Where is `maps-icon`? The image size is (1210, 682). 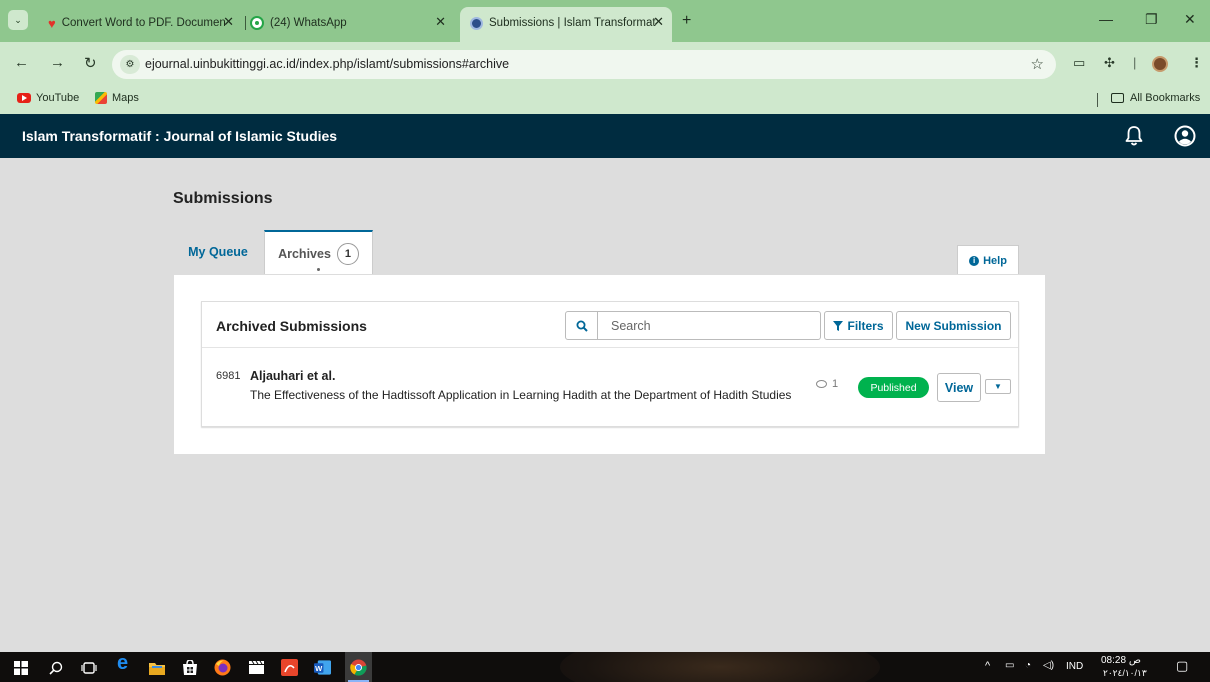 maps-icon is located at coordinates (101, 98).